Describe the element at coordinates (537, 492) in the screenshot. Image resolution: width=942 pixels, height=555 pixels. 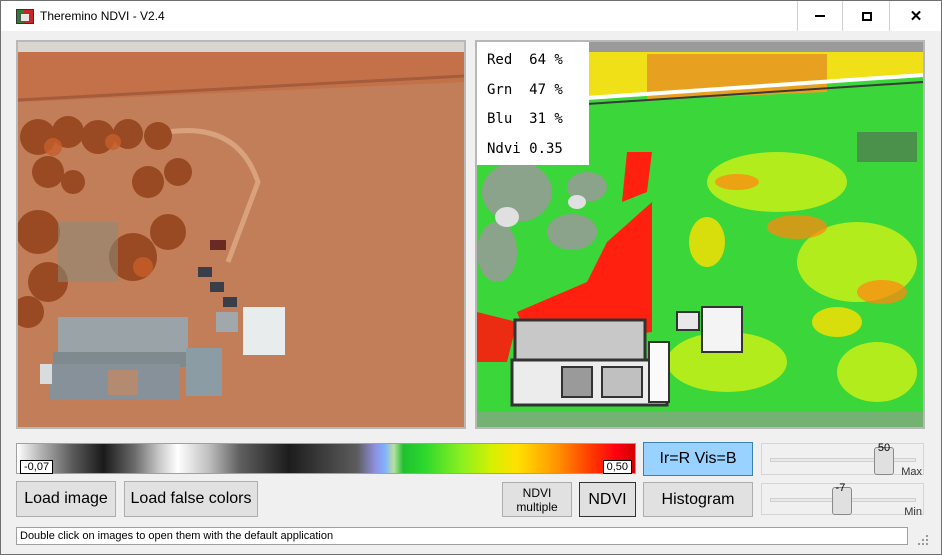
I see `ndvi-multiple-line1: NDVI` at that location.